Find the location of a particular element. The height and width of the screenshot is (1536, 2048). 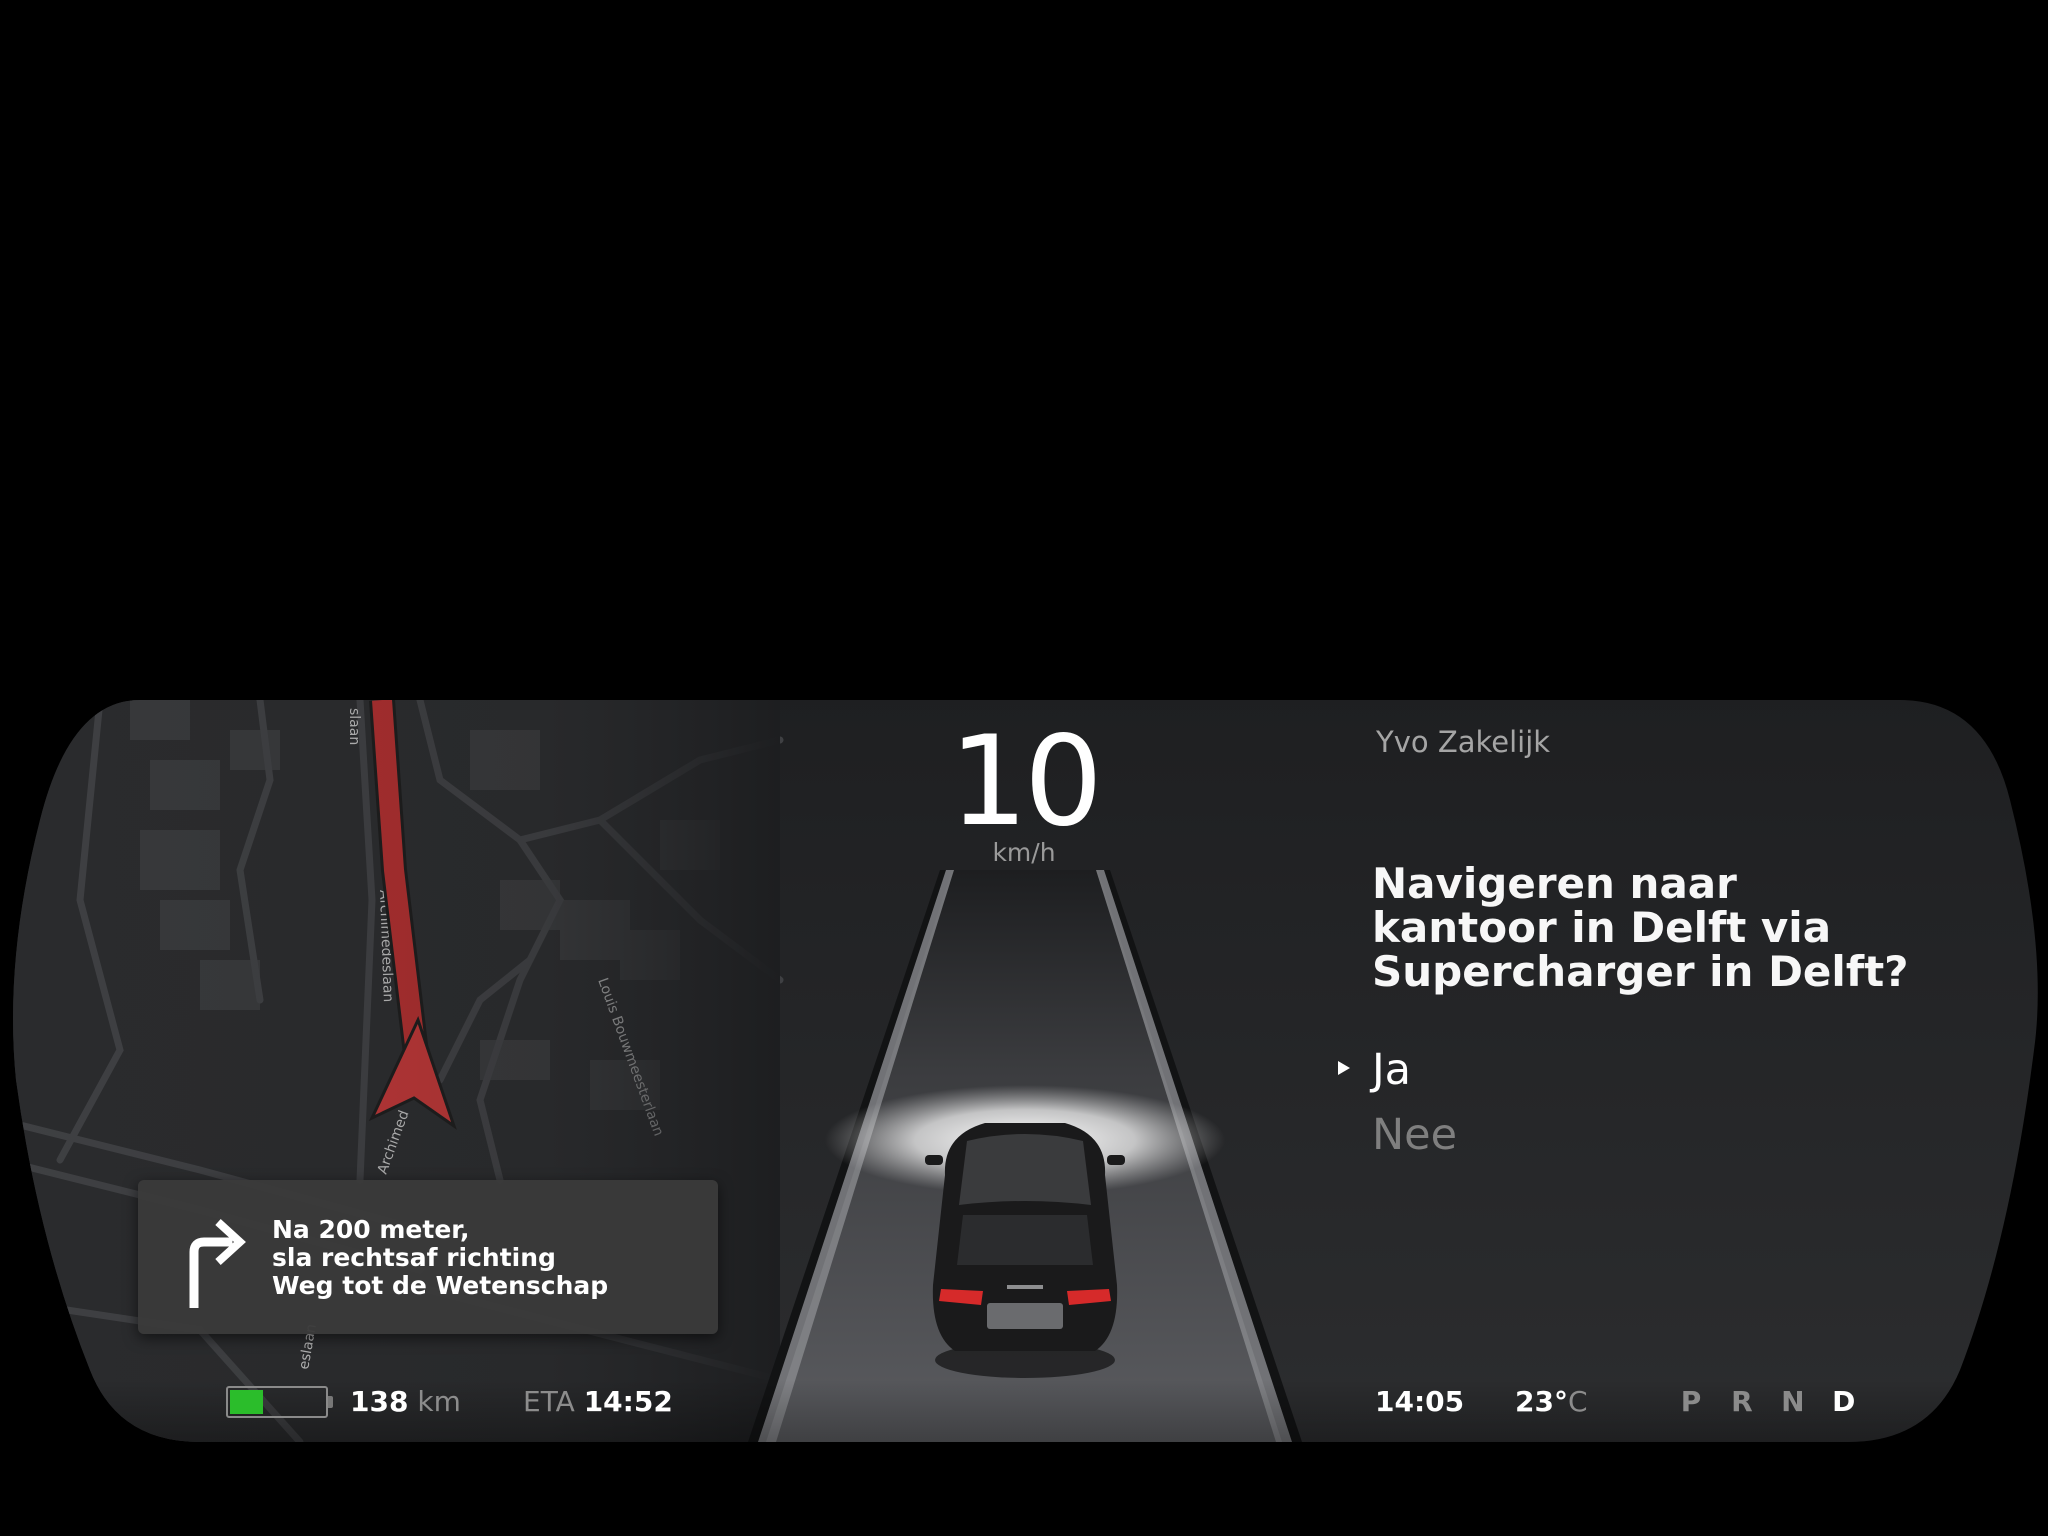

question-line: Supercharger in Delft? is located at coordinates (1640, 971).